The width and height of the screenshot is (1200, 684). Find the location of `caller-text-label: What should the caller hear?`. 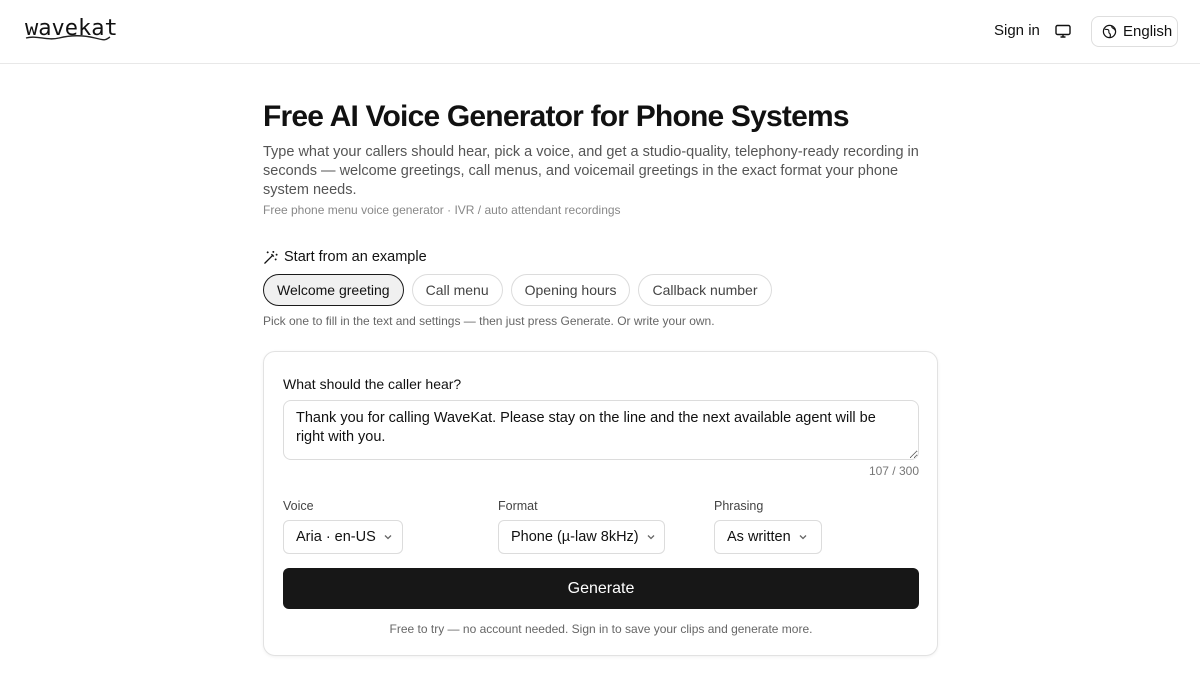

caller-text-label: What should the caller hear? is located at coordinates (372, 384).